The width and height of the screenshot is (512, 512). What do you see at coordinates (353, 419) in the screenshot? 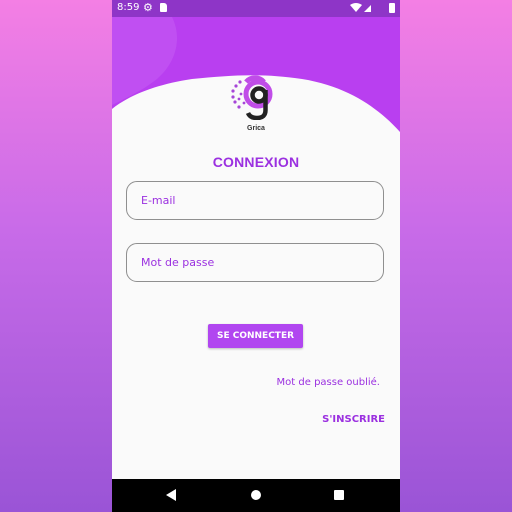
I see `signup-link: S'INSCRIRE` at bounding box center [353, 419].